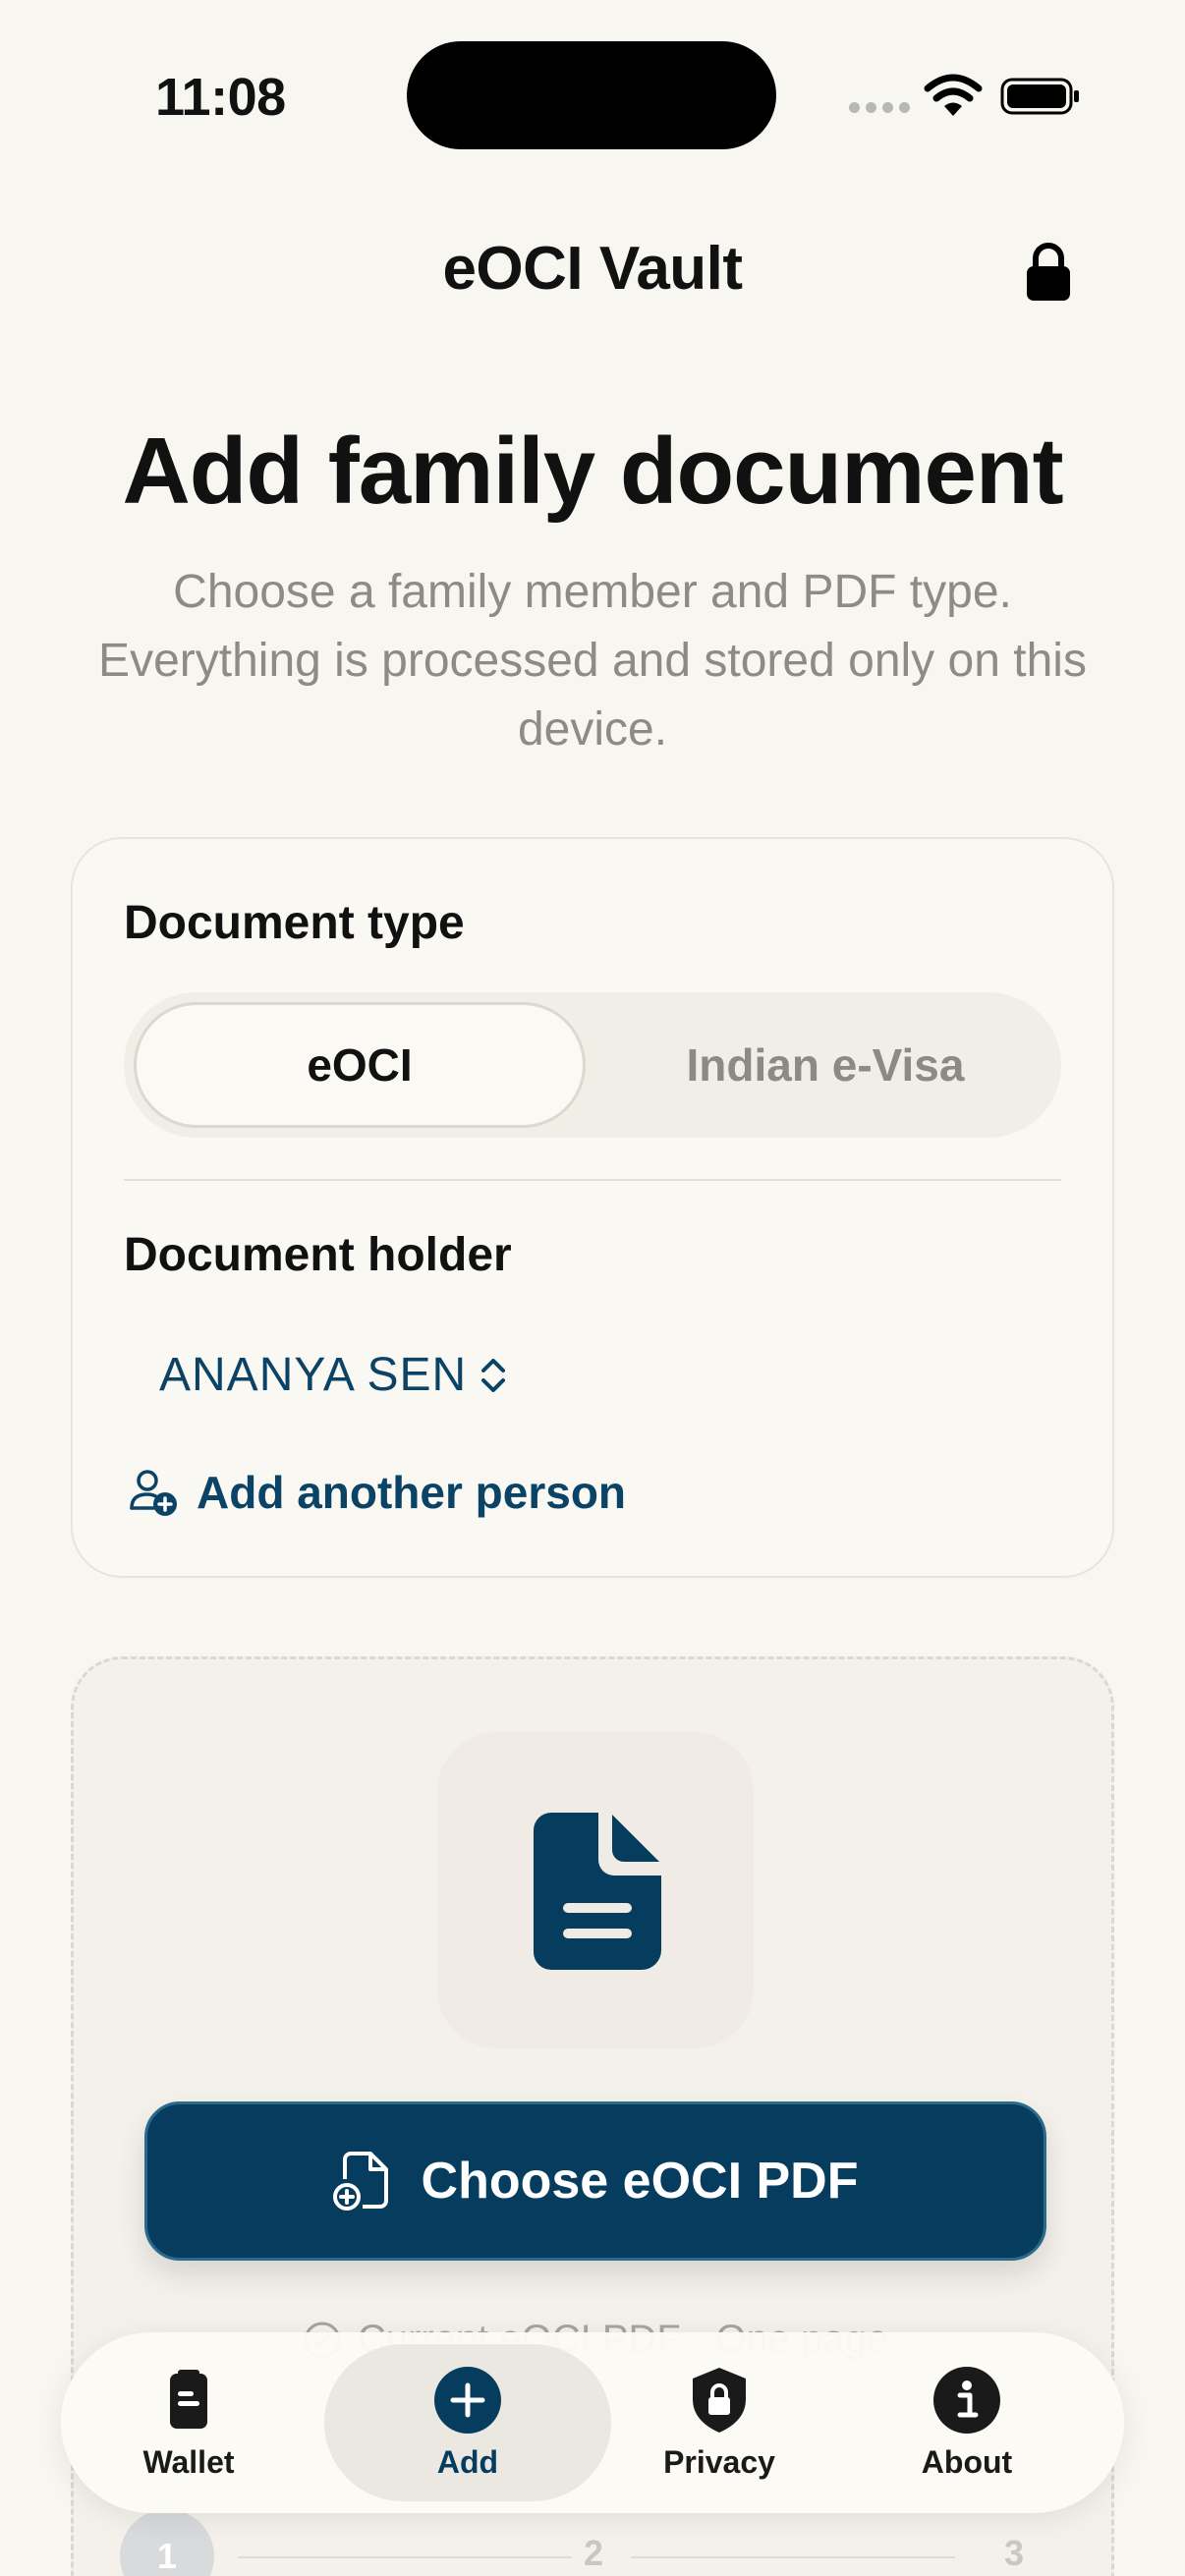 This screenshot has height=2576, width=1185. Describe the element at coordinates (314, 1375) in the screenshot. I see `holder-name: ANANYA SEN` at that location.